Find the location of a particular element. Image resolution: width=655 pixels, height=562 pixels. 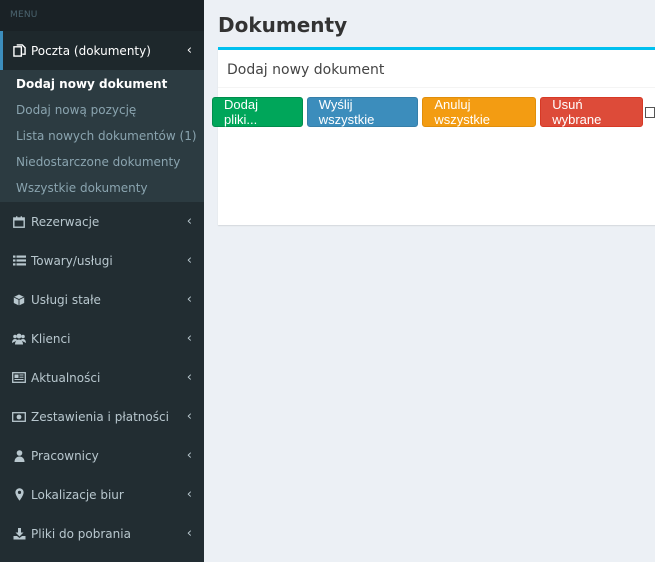

sidebar-item-aktualnosci: Aktualności ‹ is located at coordinates (102, 377).